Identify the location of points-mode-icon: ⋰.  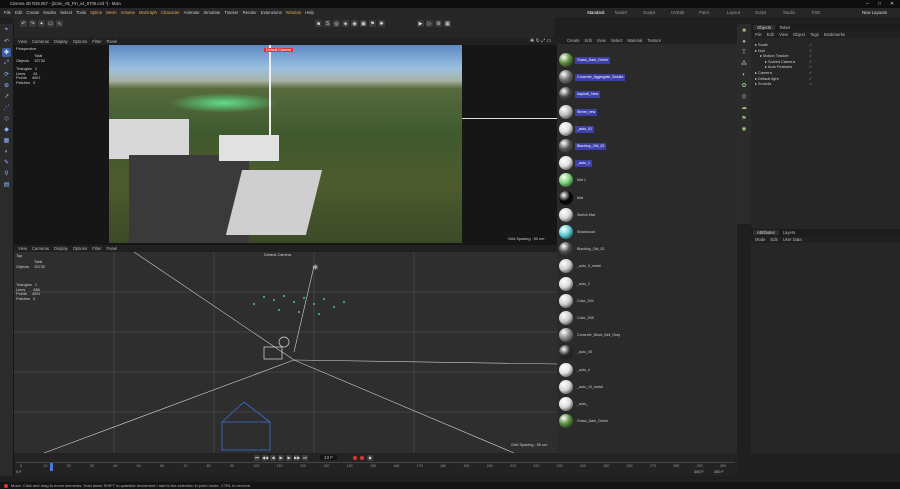
(6, 107).